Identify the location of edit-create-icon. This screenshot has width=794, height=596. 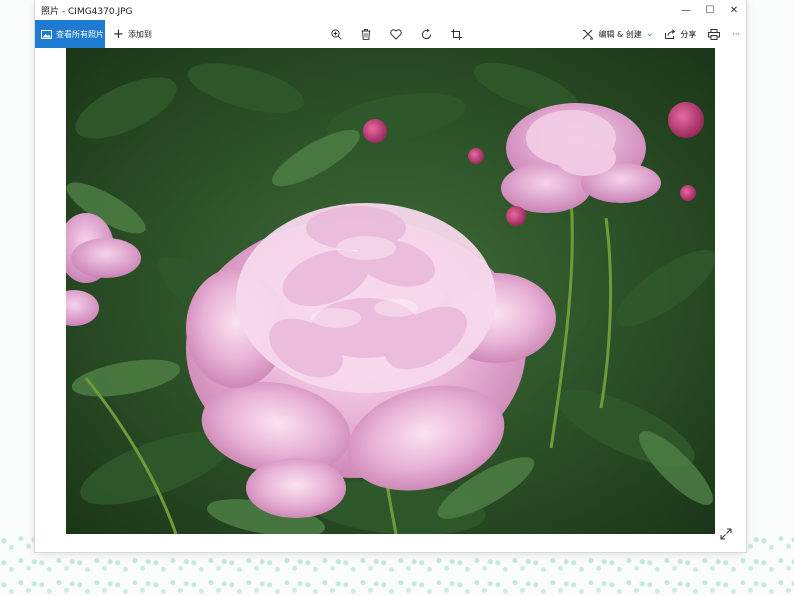
(588, 34).